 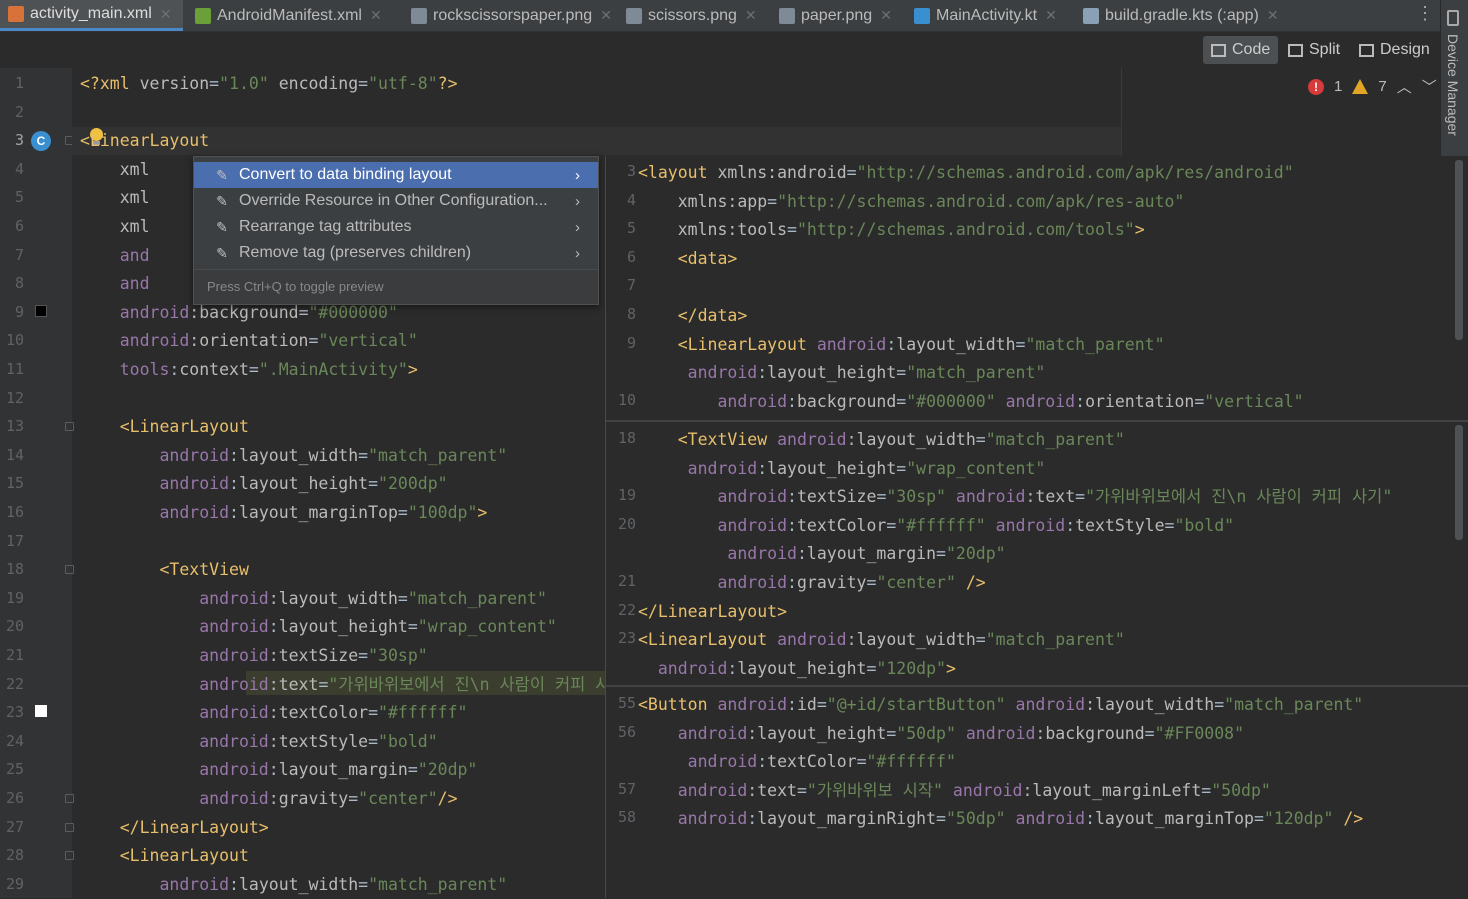 What do you see at coordinates (836, 15) in the screenshot?
I see `editor-tab: paper.png ✕` at bounding box center [836, 15].